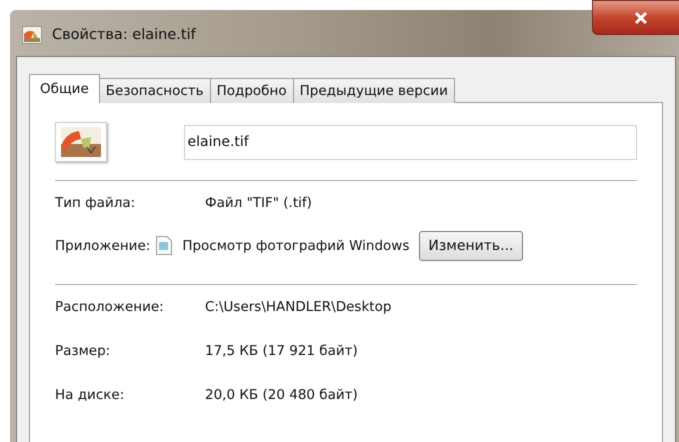 The width and height of the screenshot is (679, 442). What do you see at coordinates (32, 35) in the screenshot?
I see `image-file-icon` at bounding box center [32, 35].